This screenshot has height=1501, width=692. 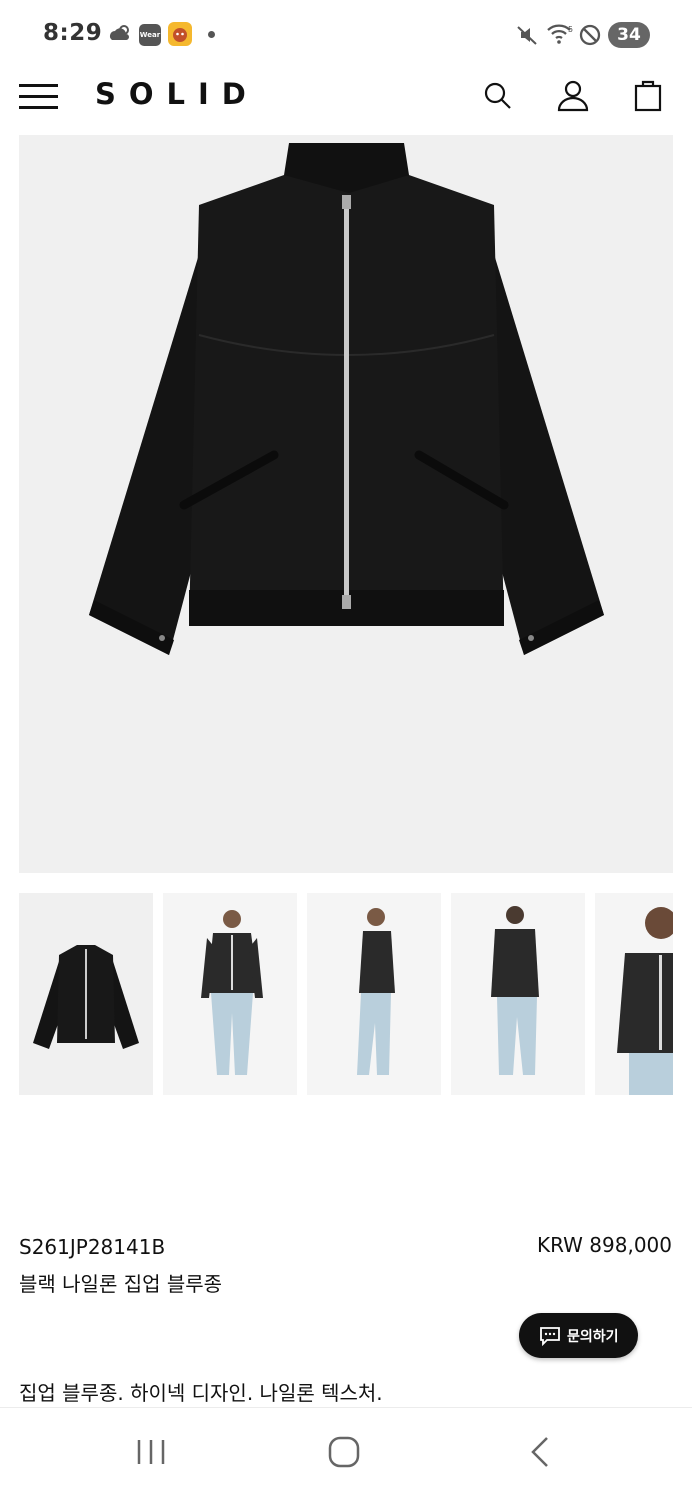 I want to click on weather-icon, so click(x=119, y=32).